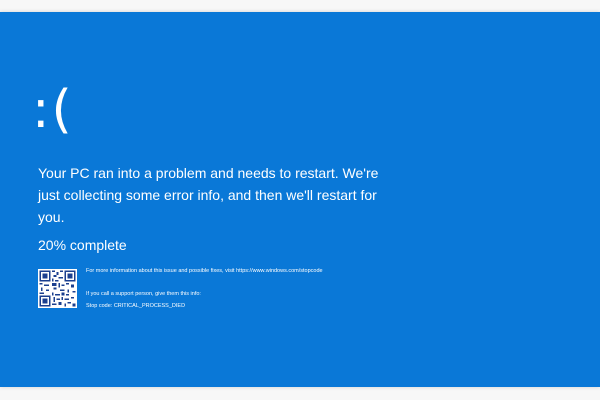 The image size is (600, 400). Describe the element at coordinates (53, 110) in the screenshot. I see `sad-face-emoticon: :(` at that location.